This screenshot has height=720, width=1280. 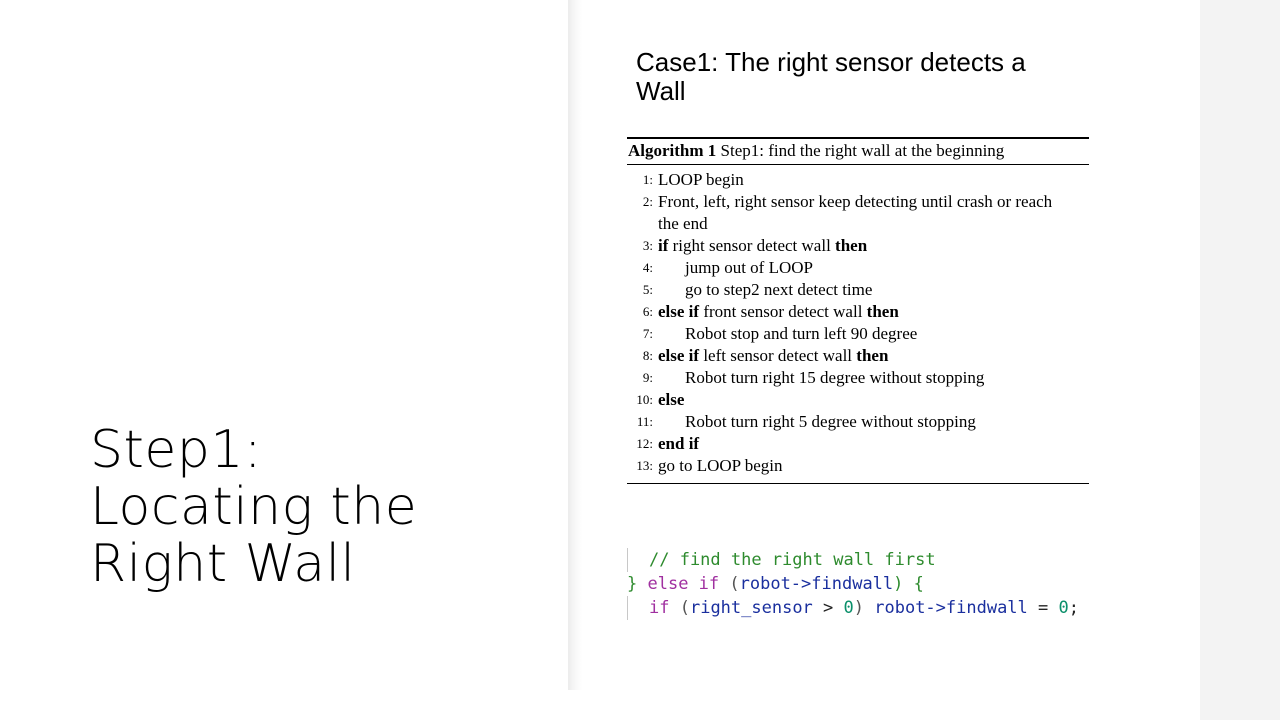 I want to click on case-title: Case1: The right sensor detects a Wall, so click(x=856, y=77).